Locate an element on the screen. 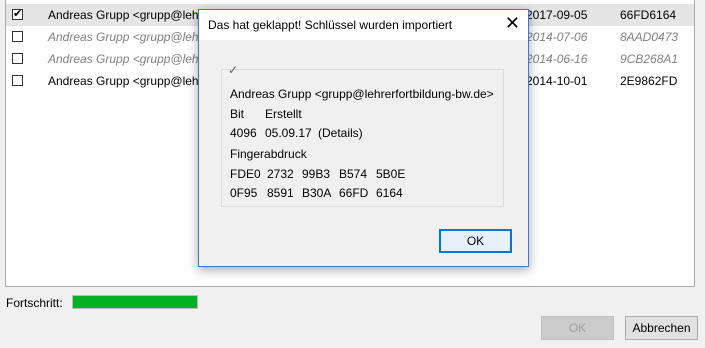 This screenshot has height=348, width=705. details-link: (Details) is located at coordinates (340, 133).